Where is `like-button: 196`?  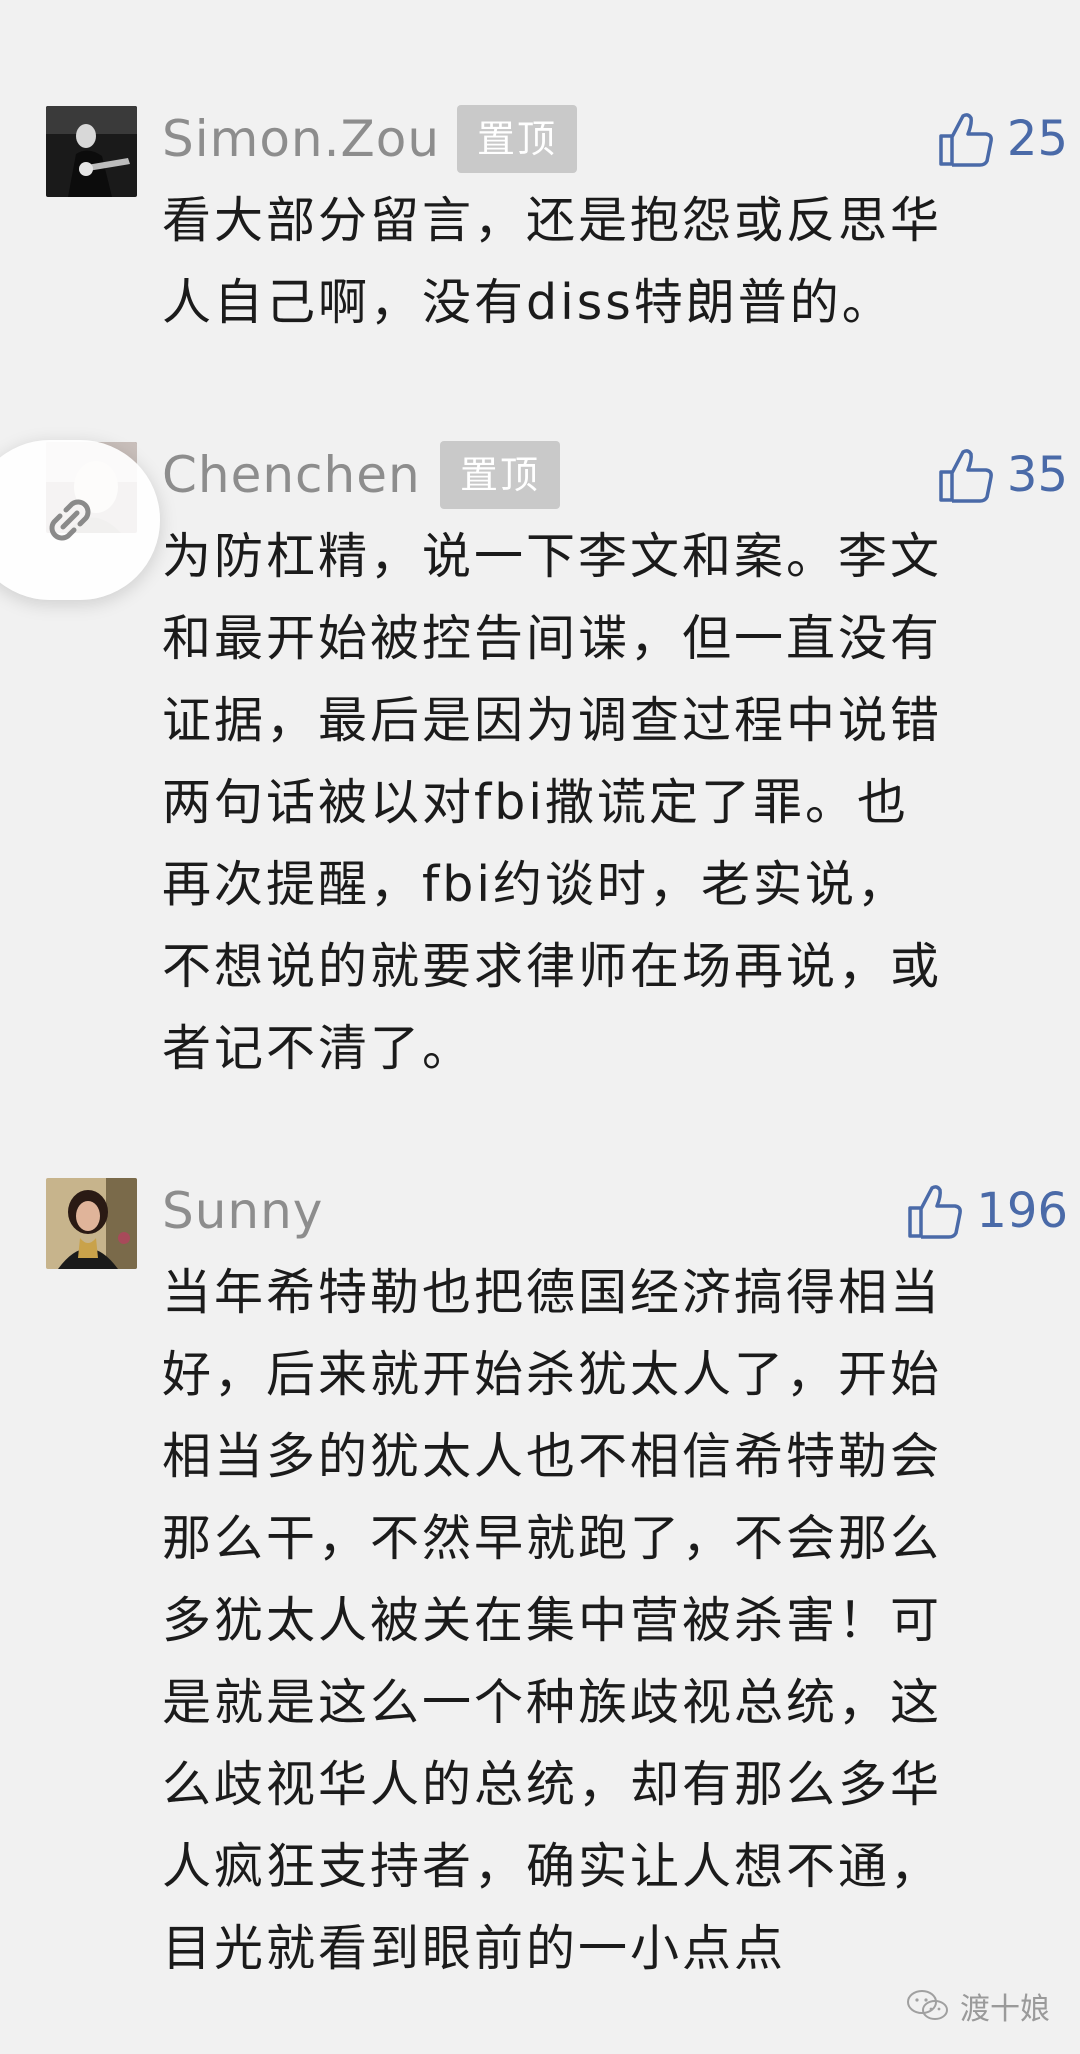
like-button: 196 is located at coordinates (987, 1211).